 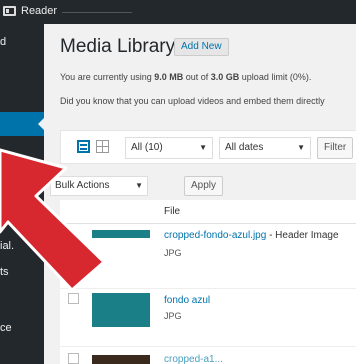 I want to click on reader-link: Reader, so click(x=39, y=11).